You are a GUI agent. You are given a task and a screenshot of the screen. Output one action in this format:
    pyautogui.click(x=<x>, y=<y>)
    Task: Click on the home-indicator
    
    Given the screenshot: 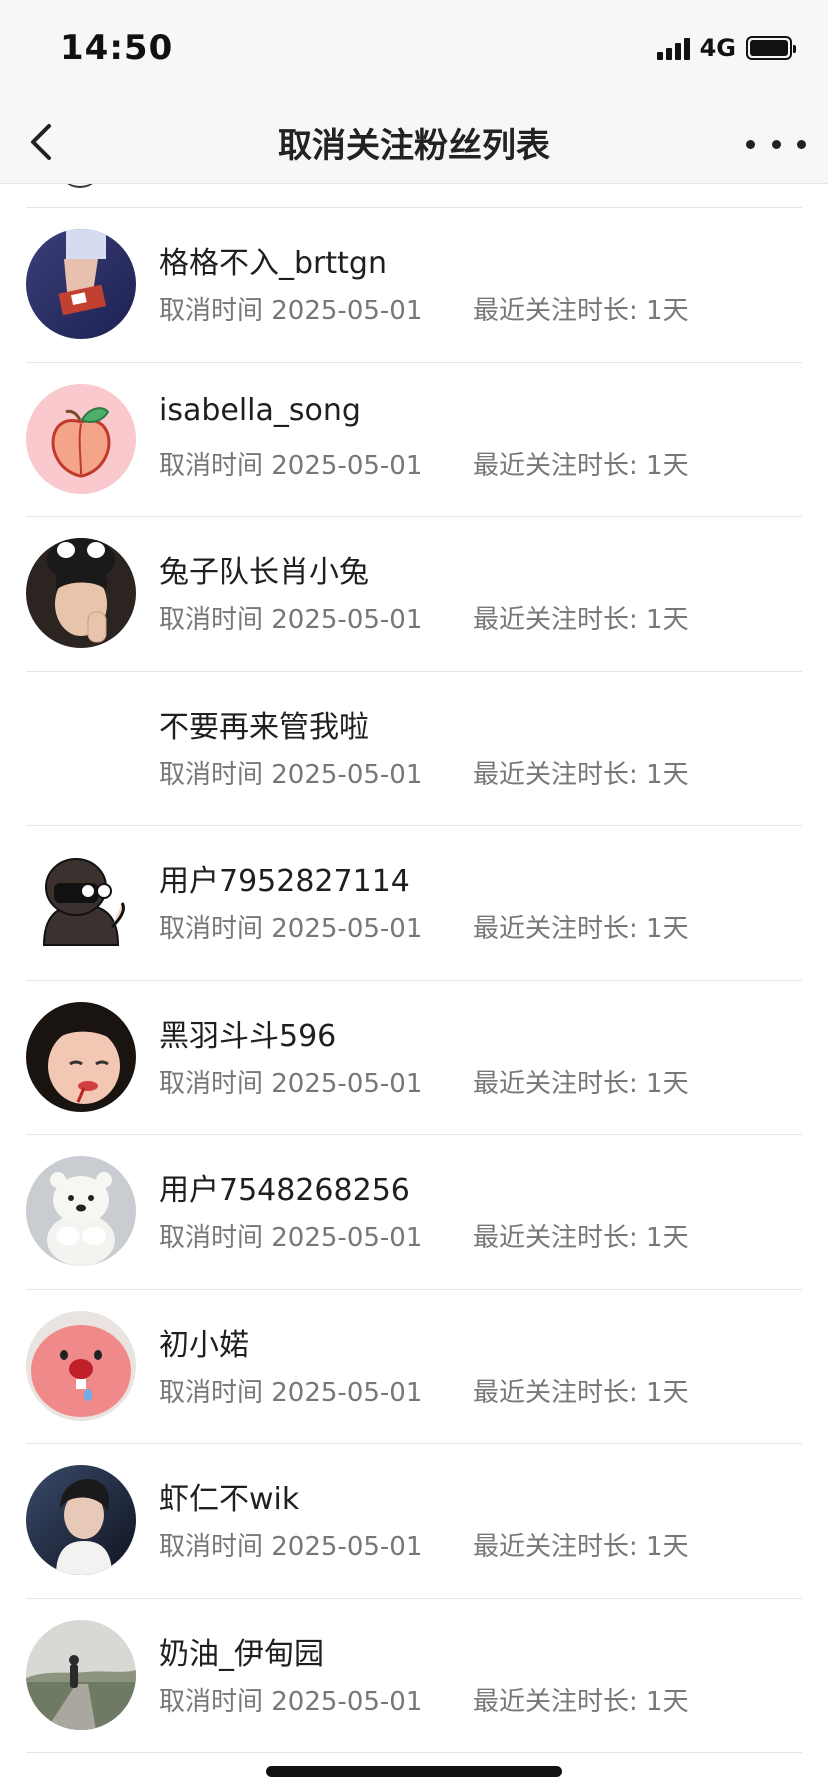 What is the action you would take?
    pyautogui.click(x=414, y=1771)
    